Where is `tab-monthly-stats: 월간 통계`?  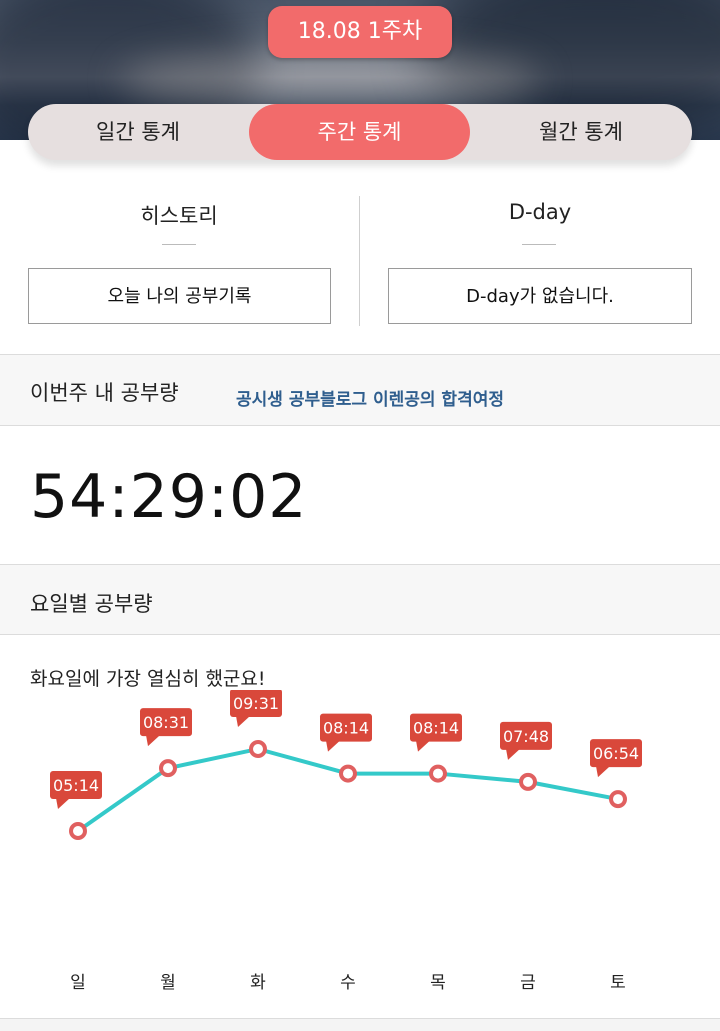
tab-monthly-stats: 월간 통계 is located at coordinates (581, 132).